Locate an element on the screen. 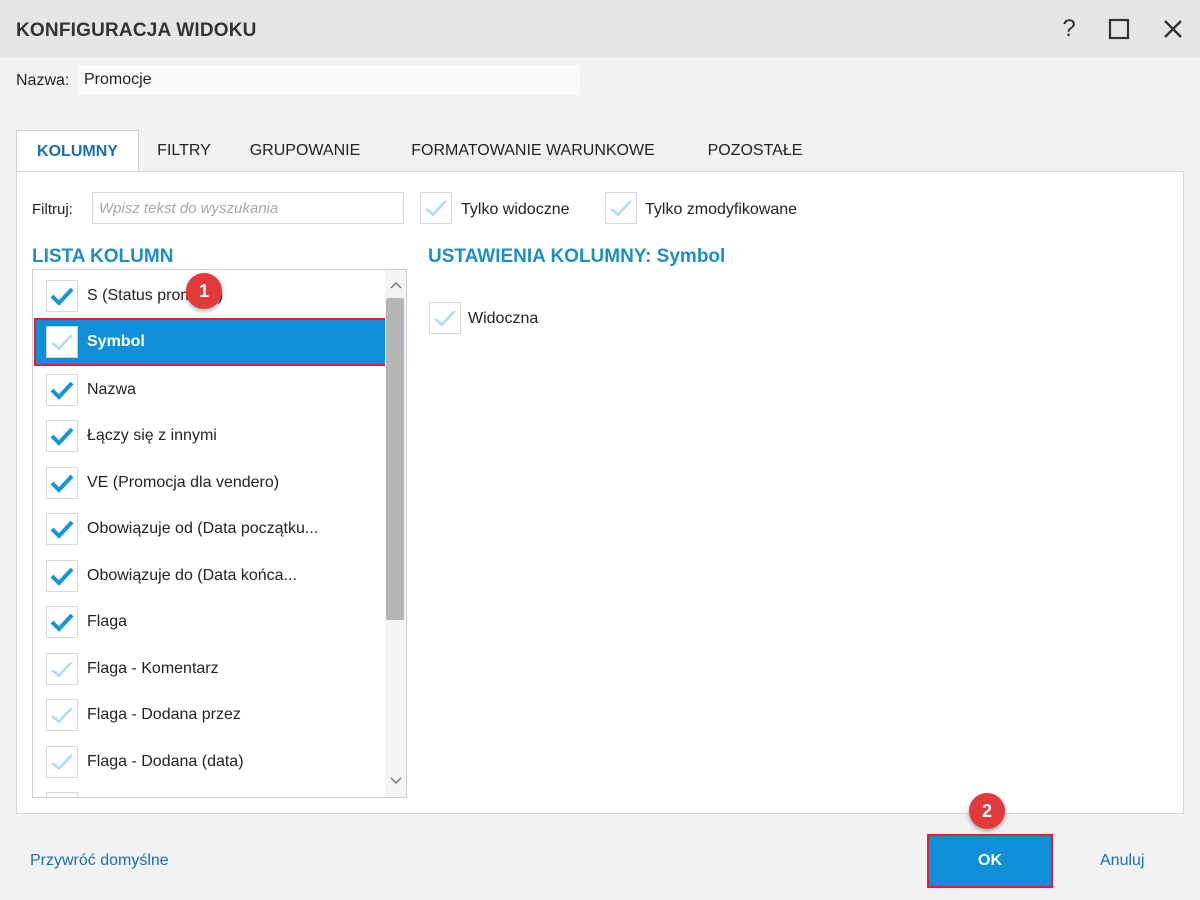 The height and width of the screenshot is (900, 1200). list-item: Flaga - Dodana (data) is located at coordinates (209, 762).